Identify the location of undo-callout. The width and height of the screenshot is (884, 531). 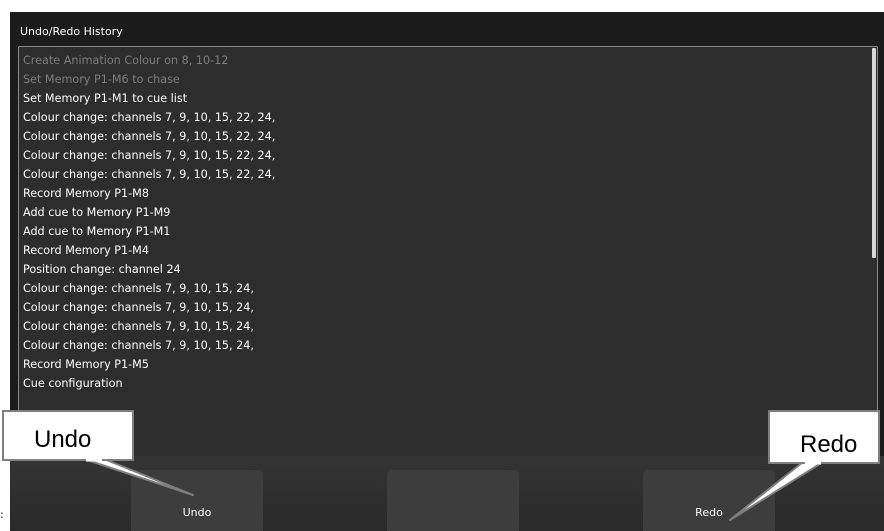
(98, 453).